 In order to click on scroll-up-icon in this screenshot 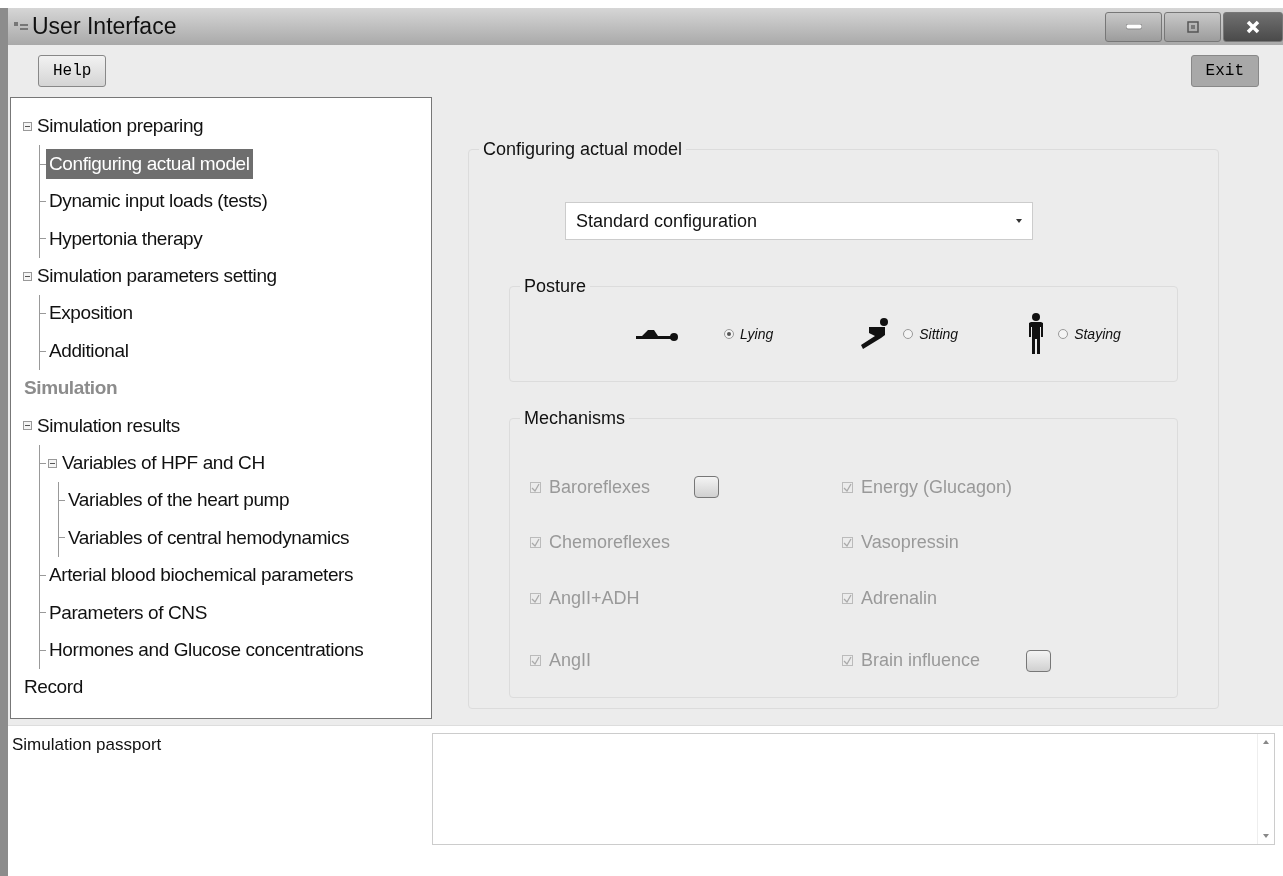, I will do `click(1266, 742)`.